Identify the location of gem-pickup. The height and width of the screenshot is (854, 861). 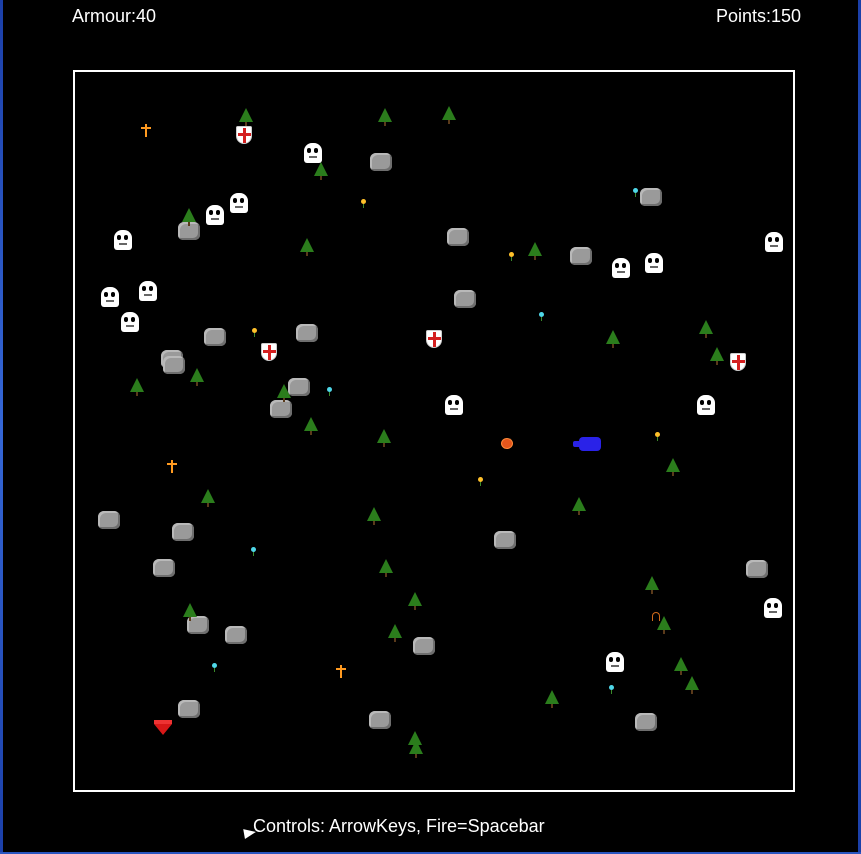
(163, 727).